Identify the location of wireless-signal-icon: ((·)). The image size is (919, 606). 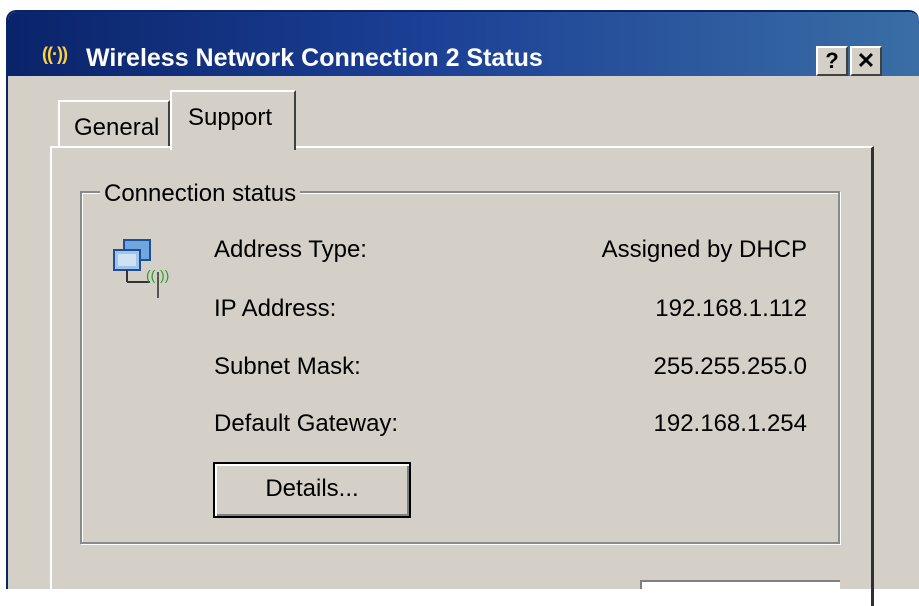
(55, 54).